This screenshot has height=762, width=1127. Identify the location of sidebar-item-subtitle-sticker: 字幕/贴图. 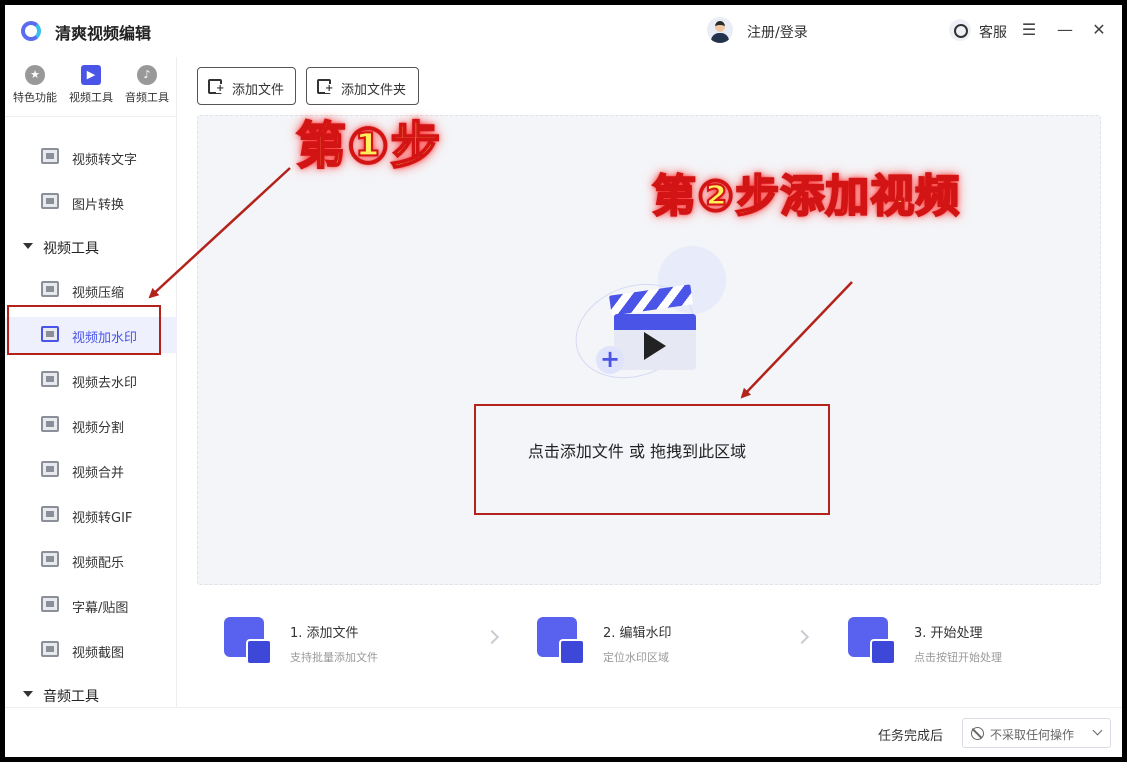
(91, 605).